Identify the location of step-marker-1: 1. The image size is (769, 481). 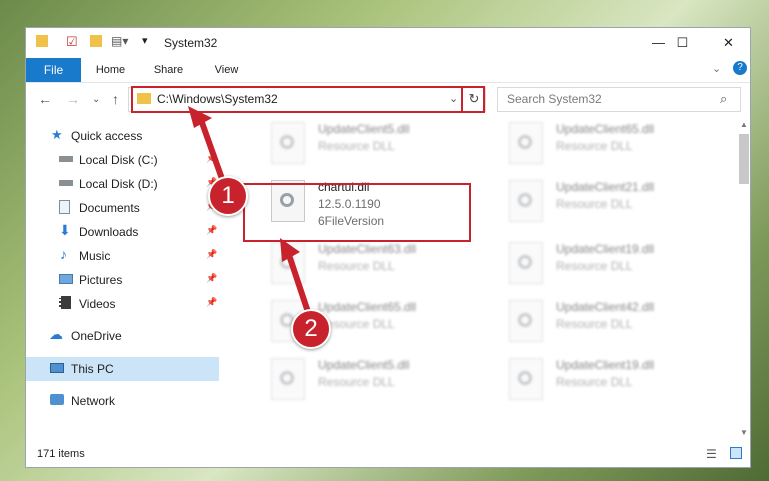
(228, 196).